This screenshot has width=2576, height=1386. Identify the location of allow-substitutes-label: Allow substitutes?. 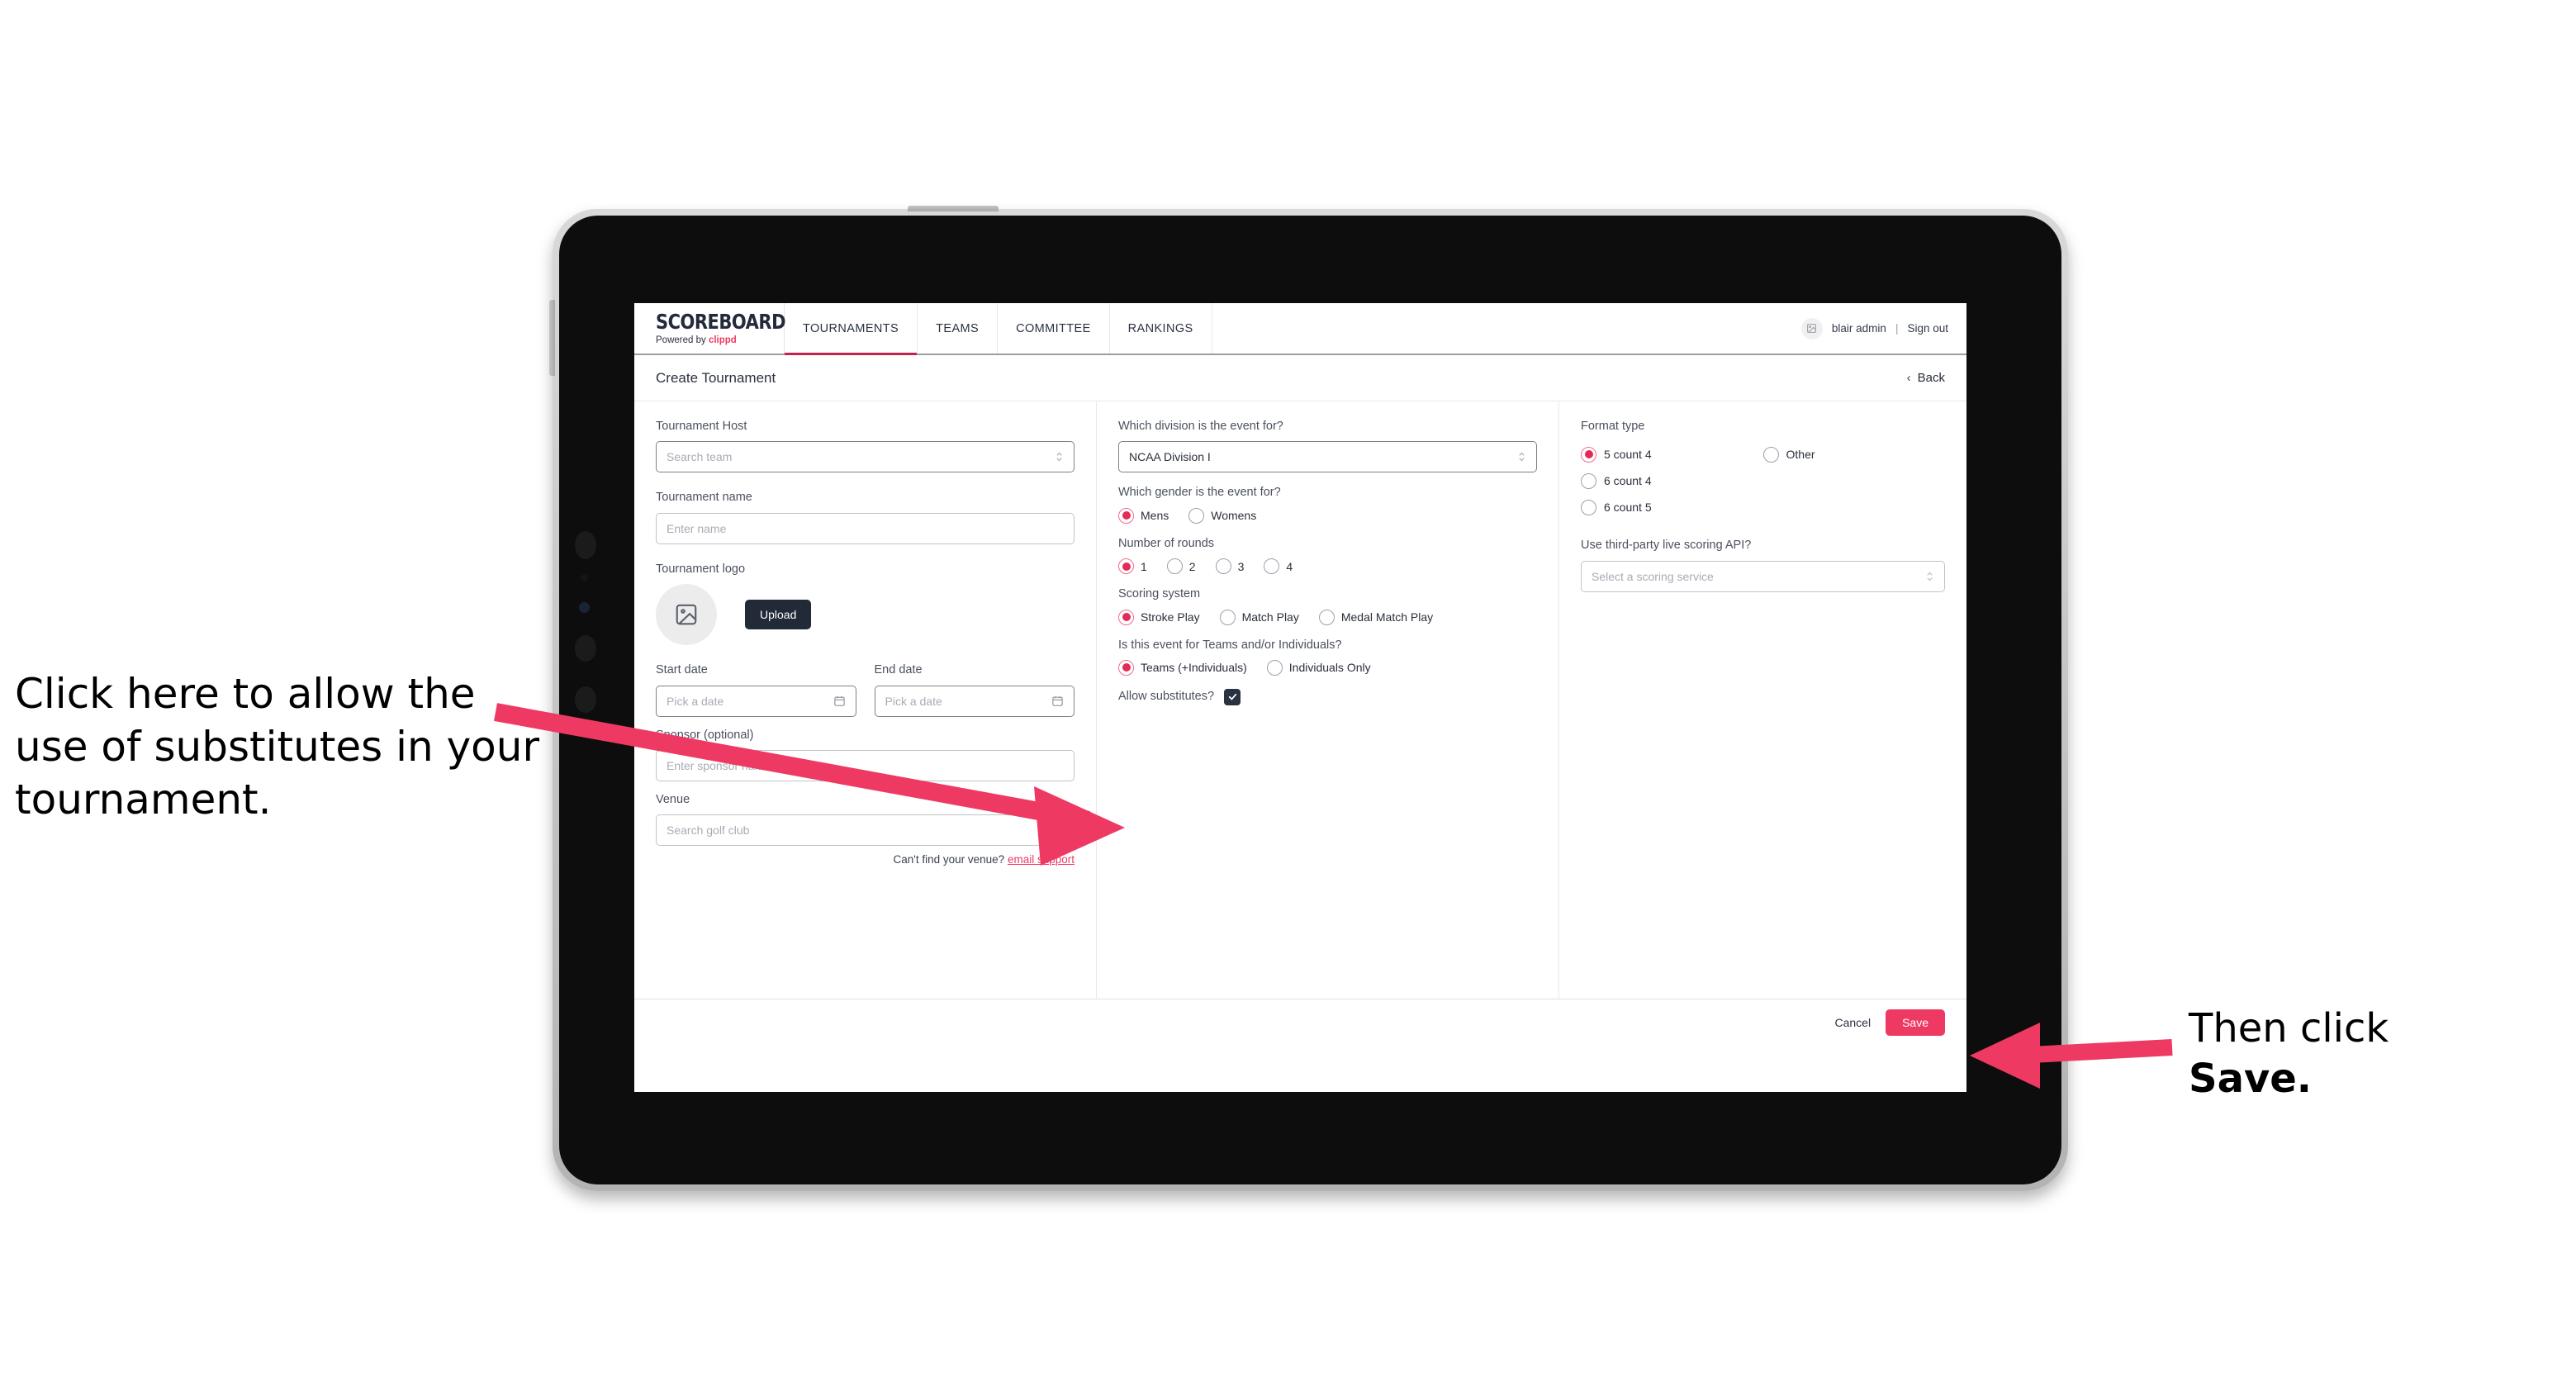
(1166, 697).